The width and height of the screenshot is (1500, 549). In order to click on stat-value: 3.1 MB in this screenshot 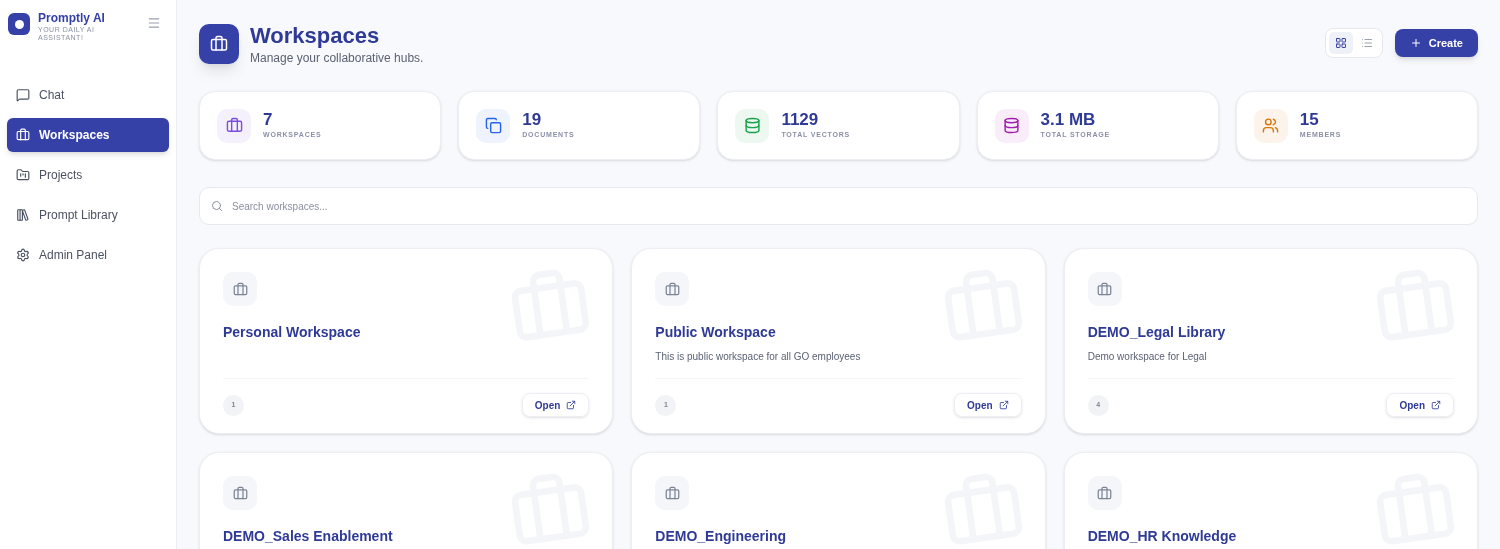, I will do `click(1068, 120)`.